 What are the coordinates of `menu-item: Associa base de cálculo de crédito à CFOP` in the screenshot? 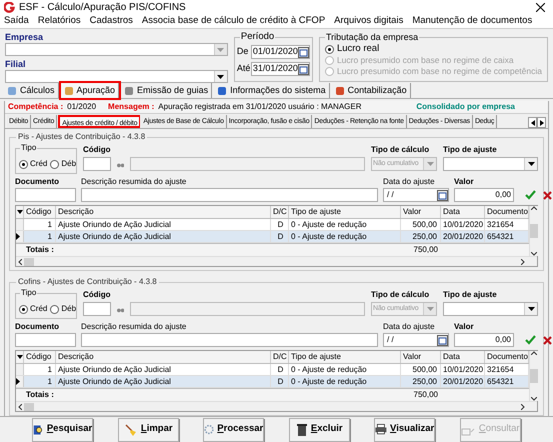 It's located at (234, 21).